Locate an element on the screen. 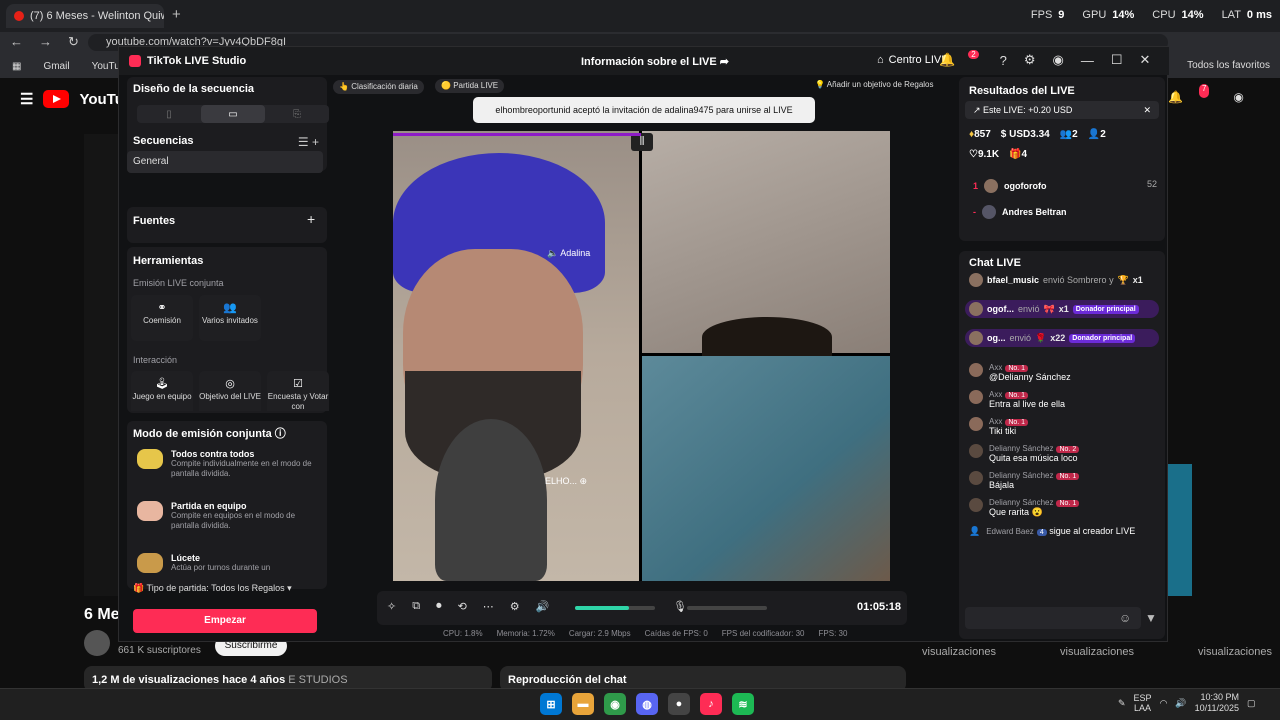 The image size is (1280, 720). pen-icon: ✎ is located at coordinates (1122, 703).